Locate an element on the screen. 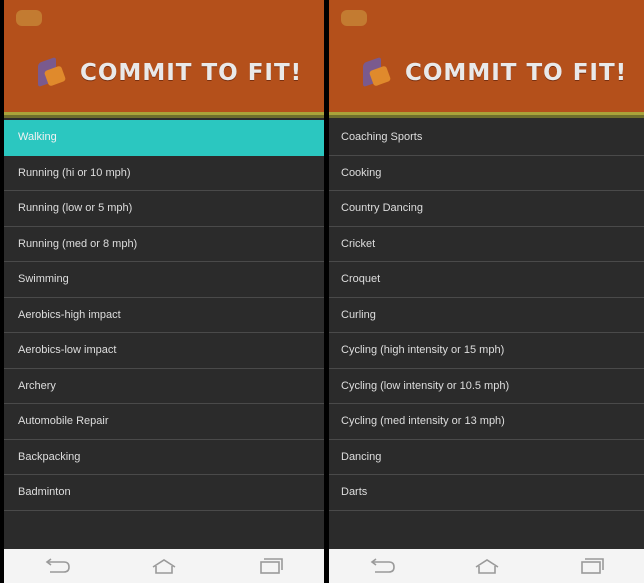 The image size is (644, 583). list-item: Badminton is located at coordinates (164, 493).